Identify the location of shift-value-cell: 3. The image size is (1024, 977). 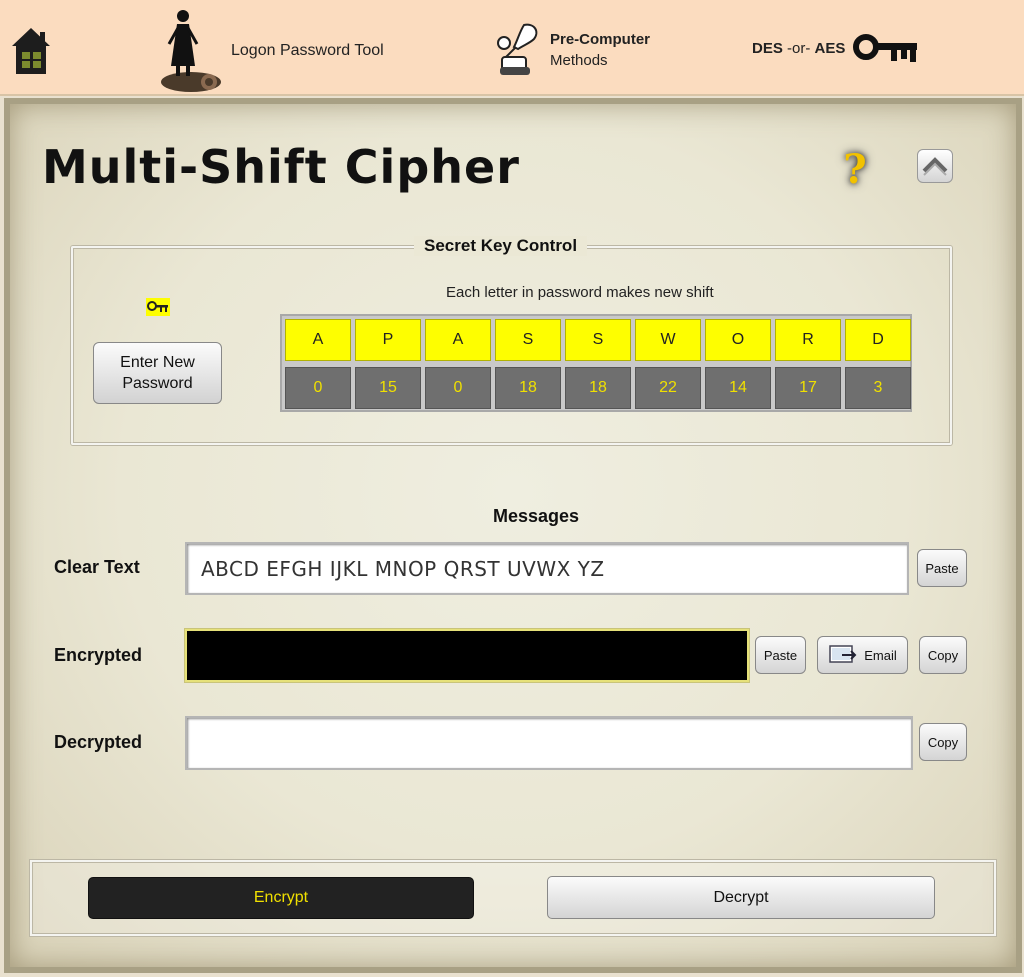
(878, 388).